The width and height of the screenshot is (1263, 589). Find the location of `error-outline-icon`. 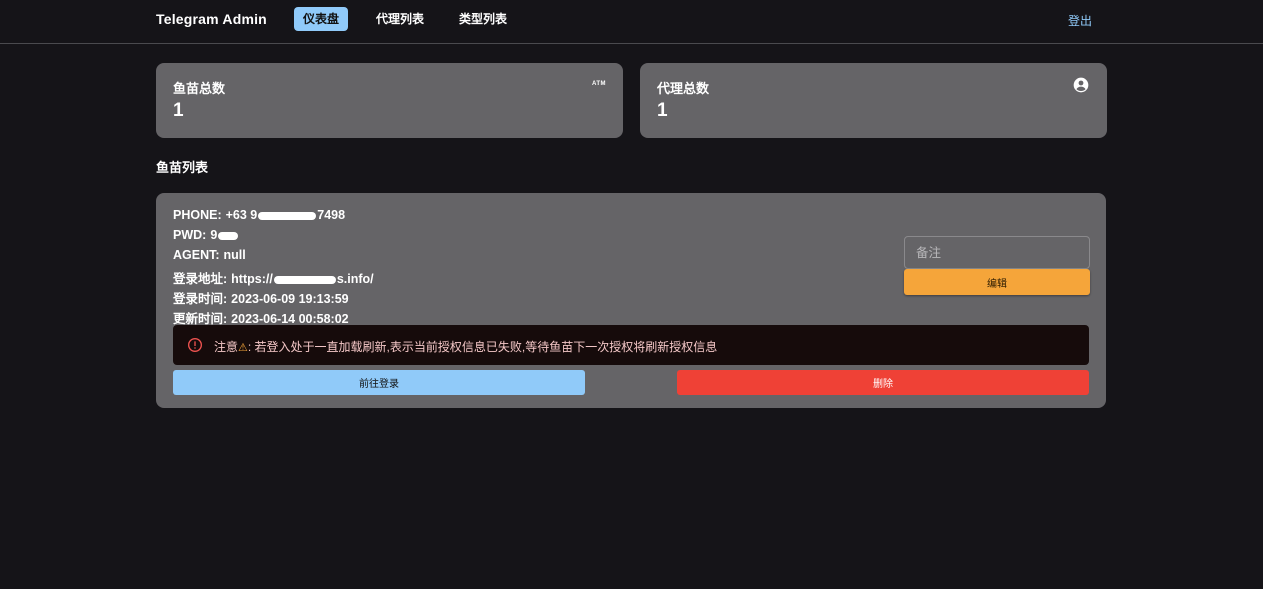

error-outline-icon is located at coordinates (195, 345).